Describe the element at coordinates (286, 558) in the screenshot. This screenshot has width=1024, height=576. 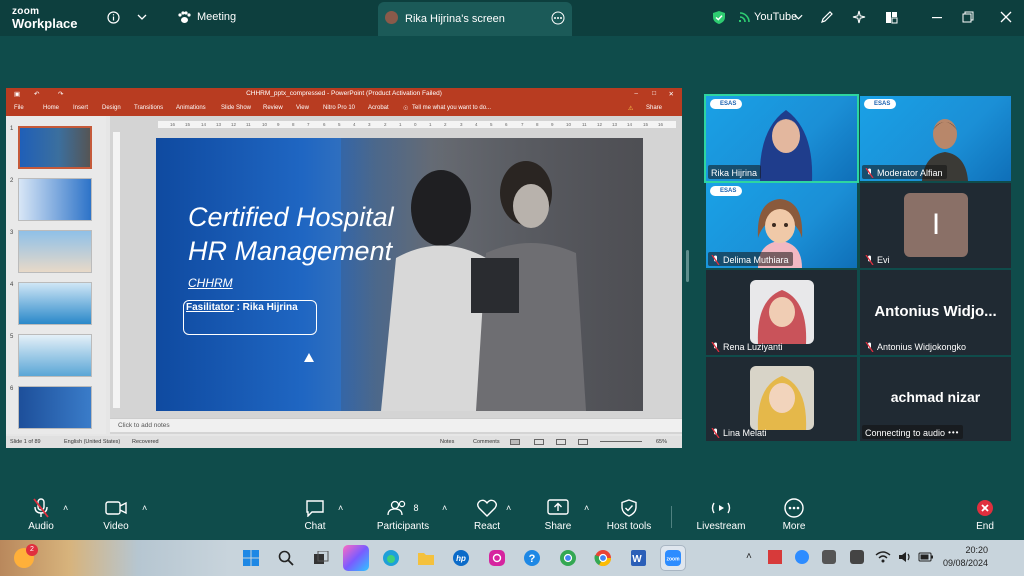
I see `search-icon` at that location.